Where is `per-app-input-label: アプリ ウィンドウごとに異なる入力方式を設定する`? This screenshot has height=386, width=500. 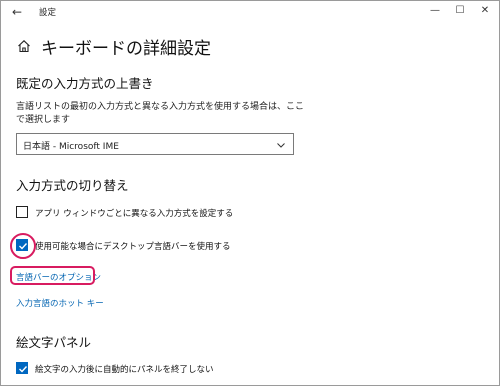
per-app-input-label: アプリ ウィンドウごとに異なる入力方式を設定する is located at coordinates (134, 214).